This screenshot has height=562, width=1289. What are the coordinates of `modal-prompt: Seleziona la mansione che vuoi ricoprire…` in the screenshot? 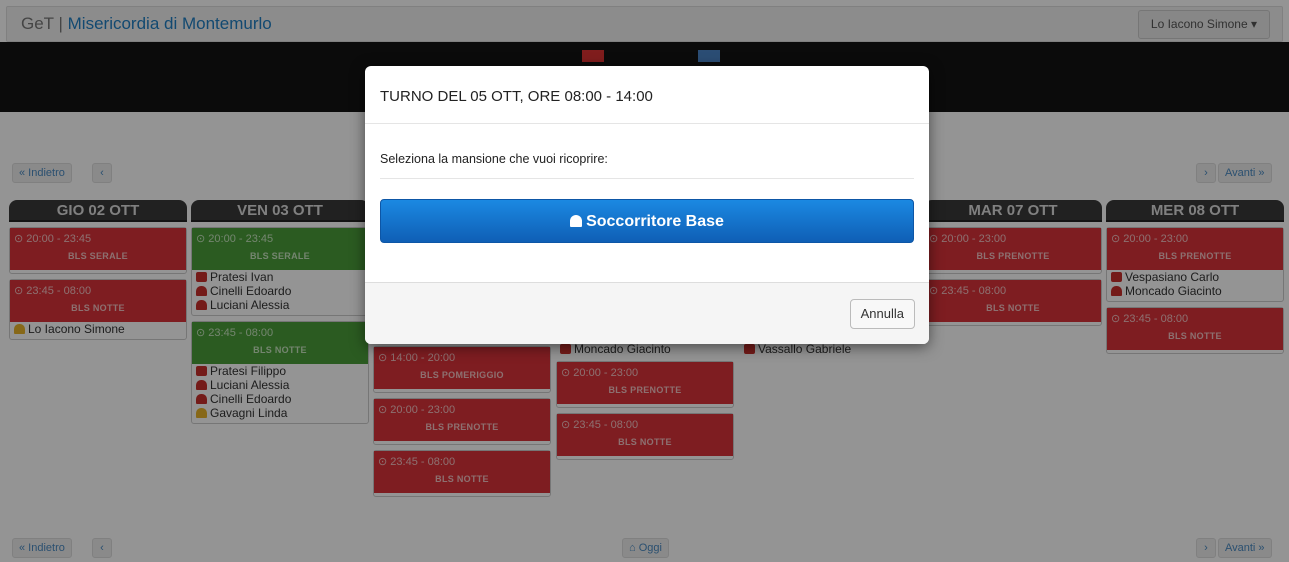 It's located at (647, 165).